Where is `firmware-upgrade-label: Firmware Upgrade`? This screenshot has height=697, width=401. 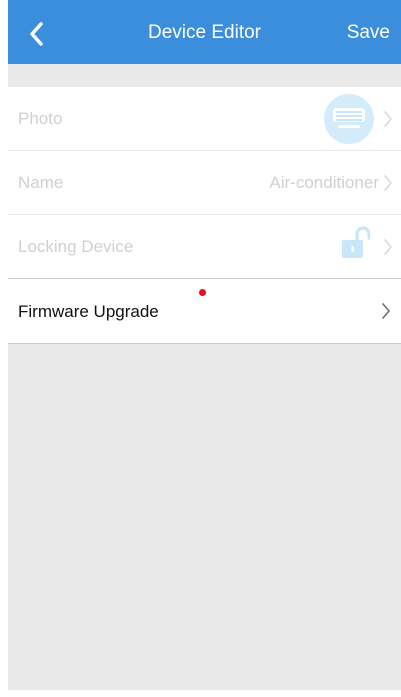 firmware-upgrade-label: Firmware Upgrade is located at coordinates (88, 311).